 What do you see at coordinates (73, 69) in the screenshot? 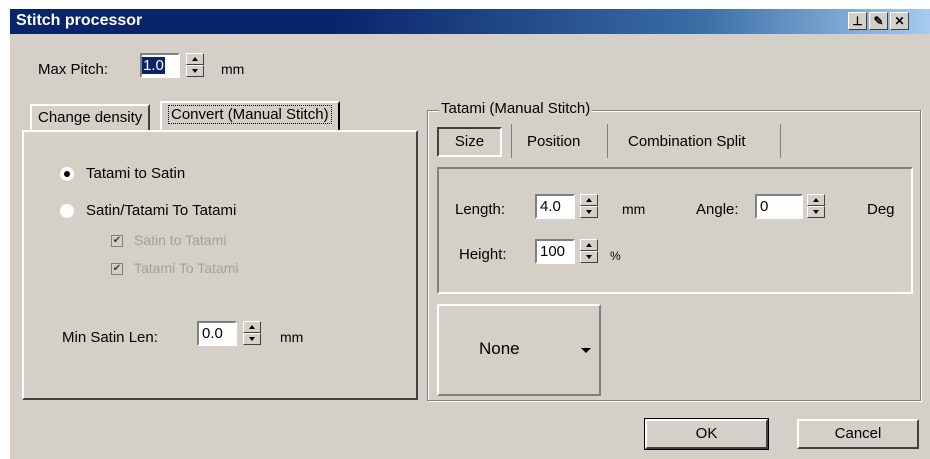
I see `max-pitch-label: Max Pitch:` at bounding box center [73, 69].